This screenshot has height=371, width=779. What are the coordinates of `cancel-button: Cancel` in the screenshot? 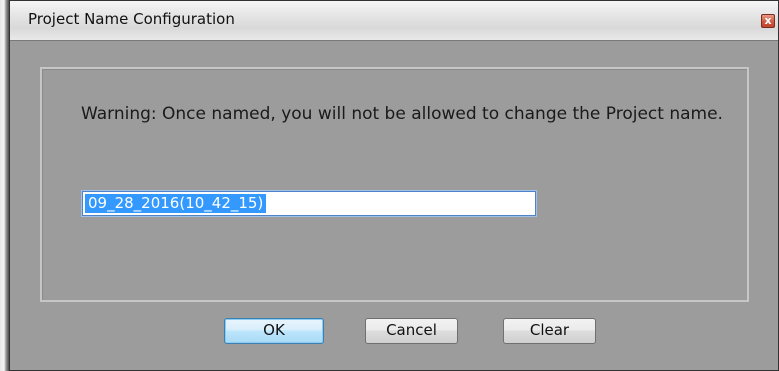 It's located at (411, 331).